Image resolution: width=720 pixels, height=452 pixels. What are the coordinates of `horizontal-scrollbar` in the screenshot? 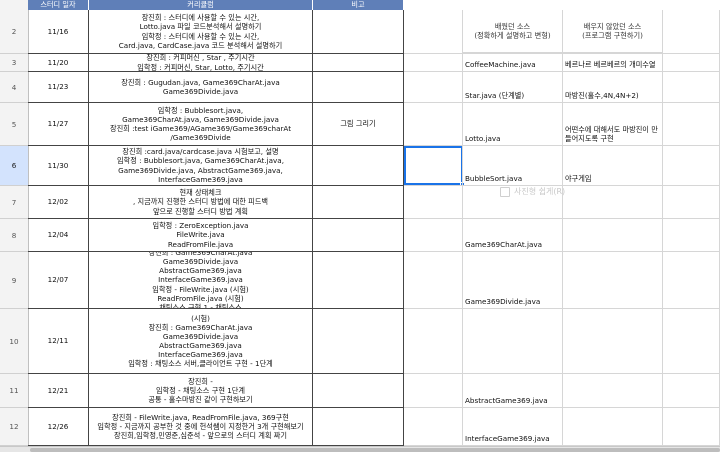 It's located at (360, 449).